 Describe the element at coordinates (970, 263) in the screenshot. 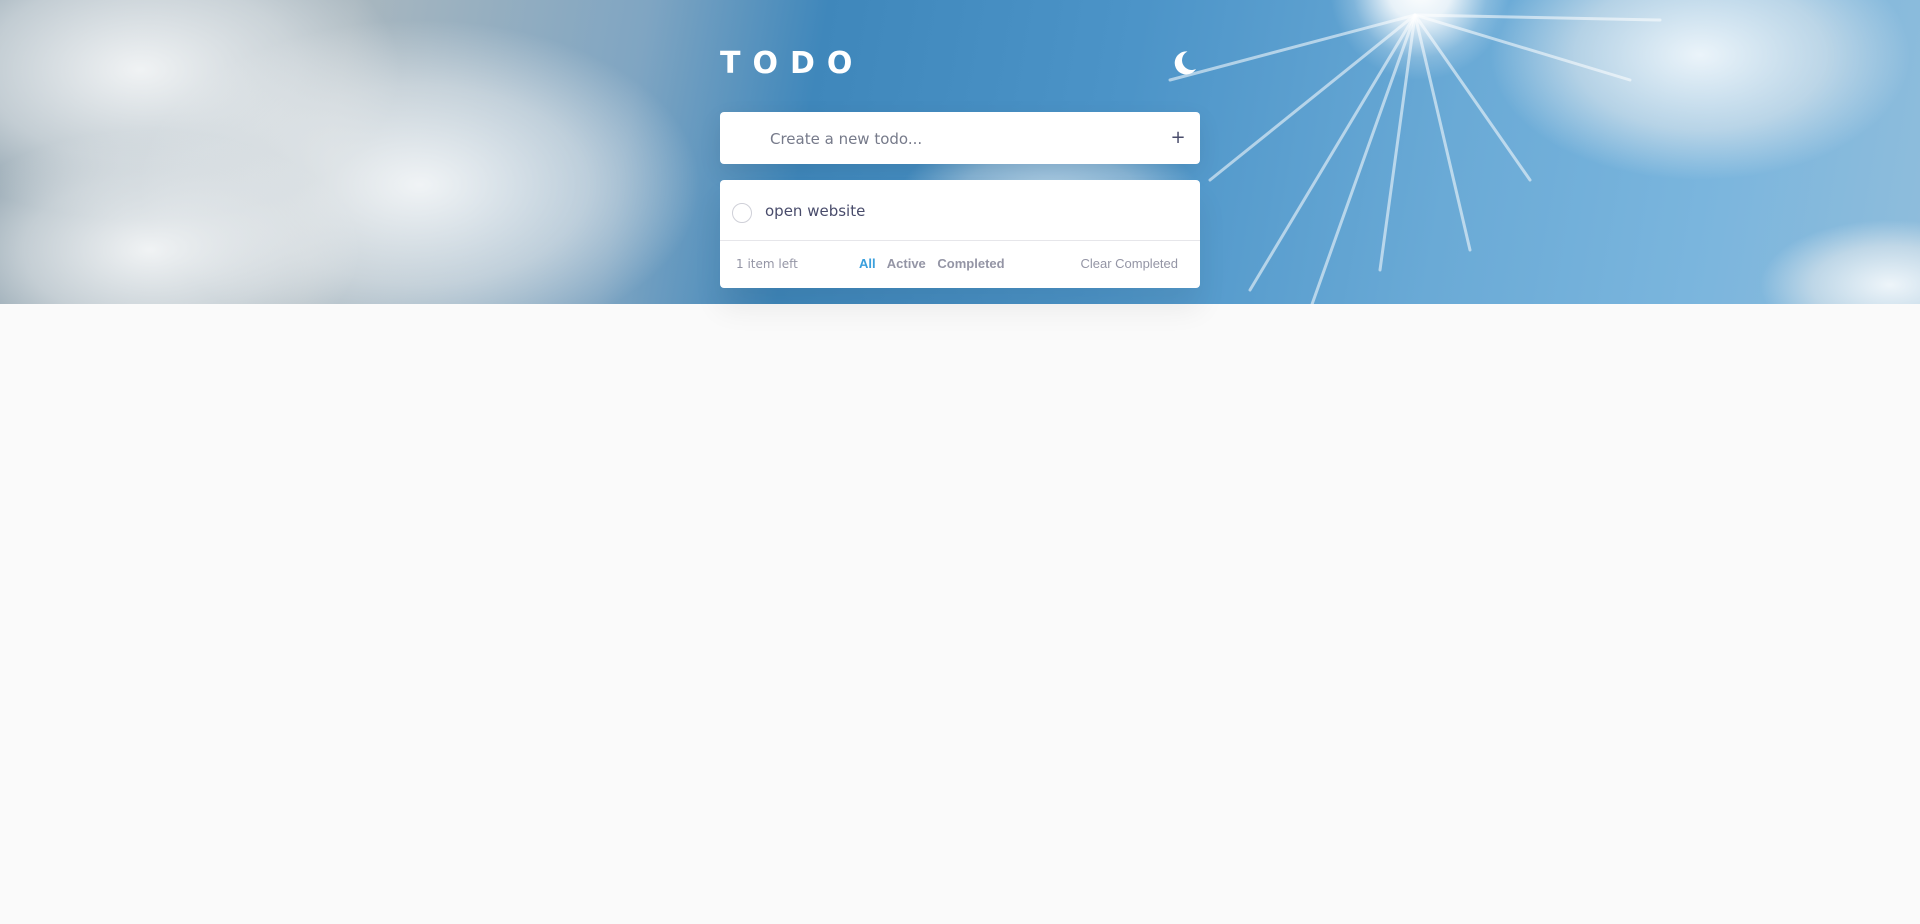

I see `filter-completed: Completed` at that location.